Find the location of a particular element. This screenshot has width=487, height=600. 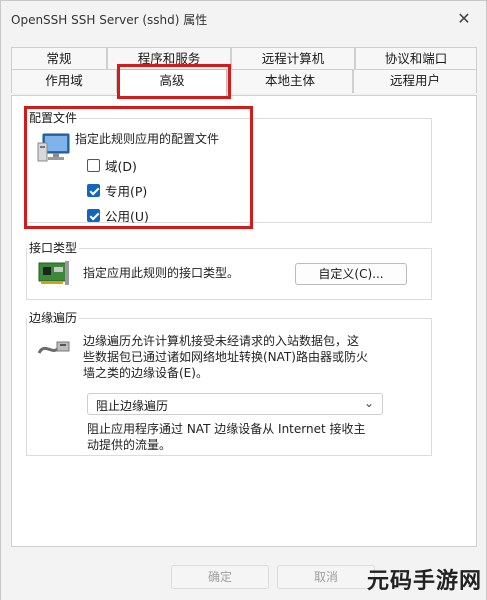

profile-public-checkbox: 公用(U) is located at coordinates (118, 215).